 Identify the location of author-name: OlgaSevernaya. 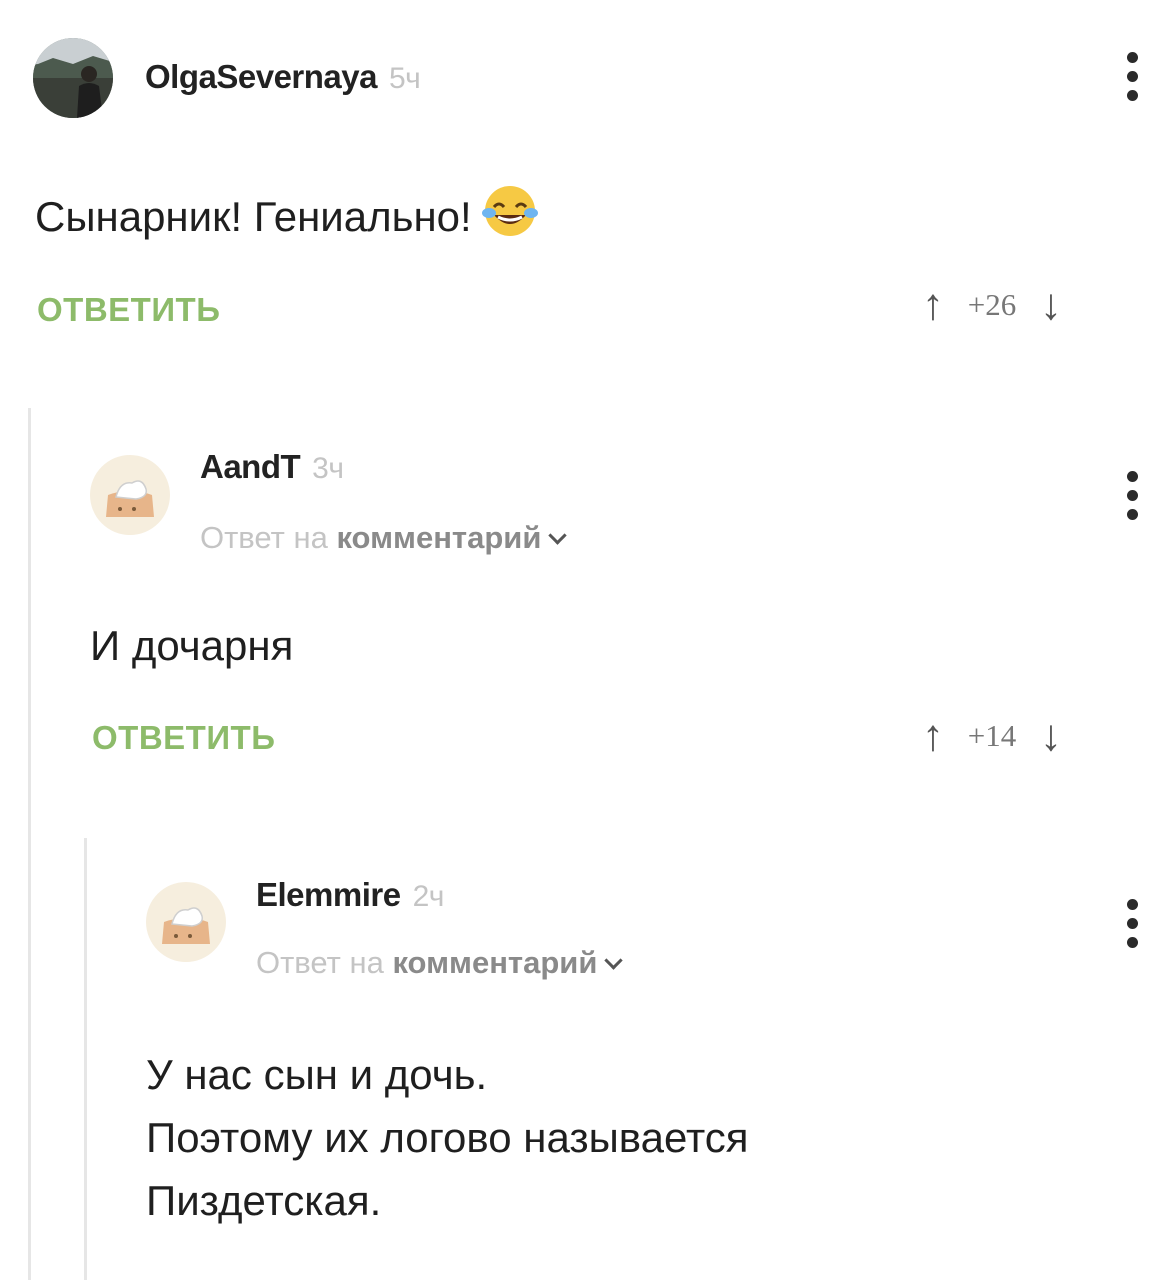
(261, 76).